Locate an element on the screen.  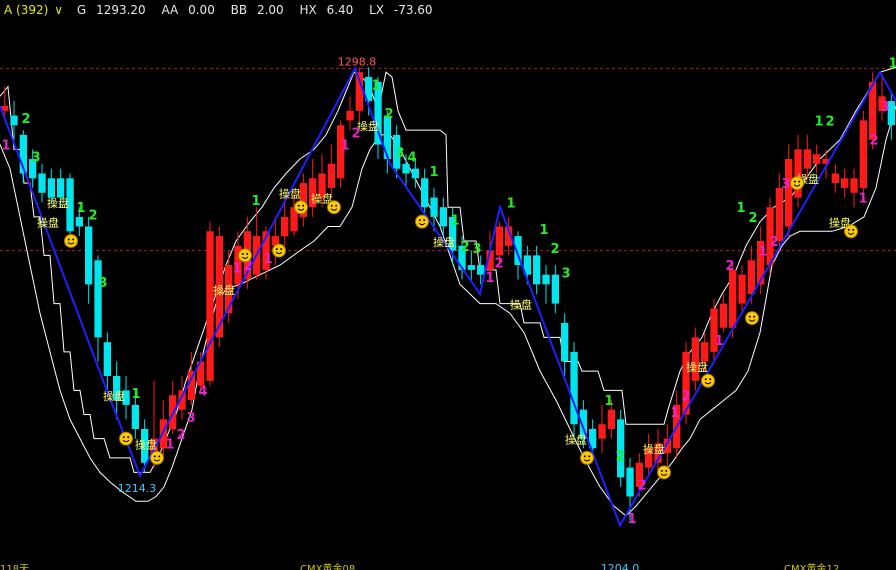
count-label: 4 is located at coordinates (202, 391).